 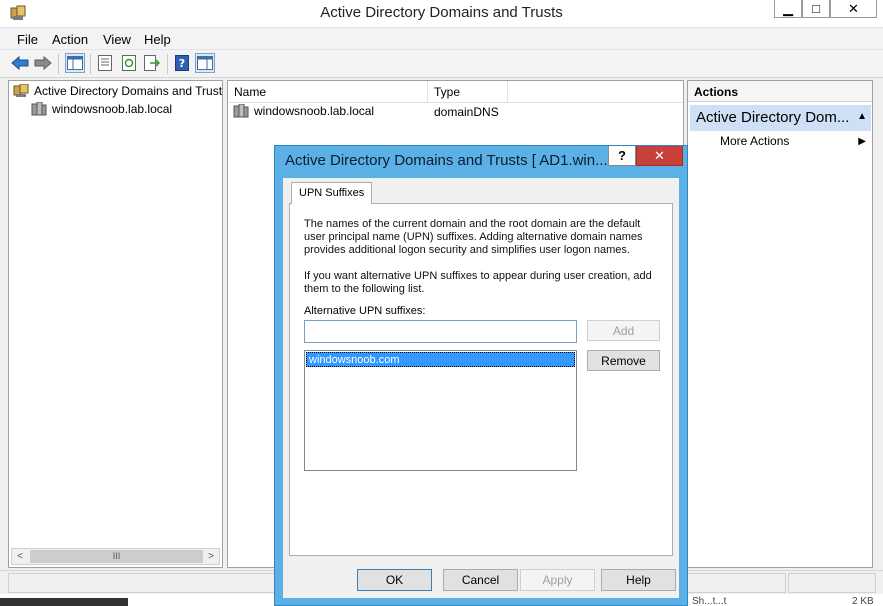 What do you see at coordinates (328, 92) in the screenshot?
I see `column-header-name: Name` at bounding box center [328, 92].